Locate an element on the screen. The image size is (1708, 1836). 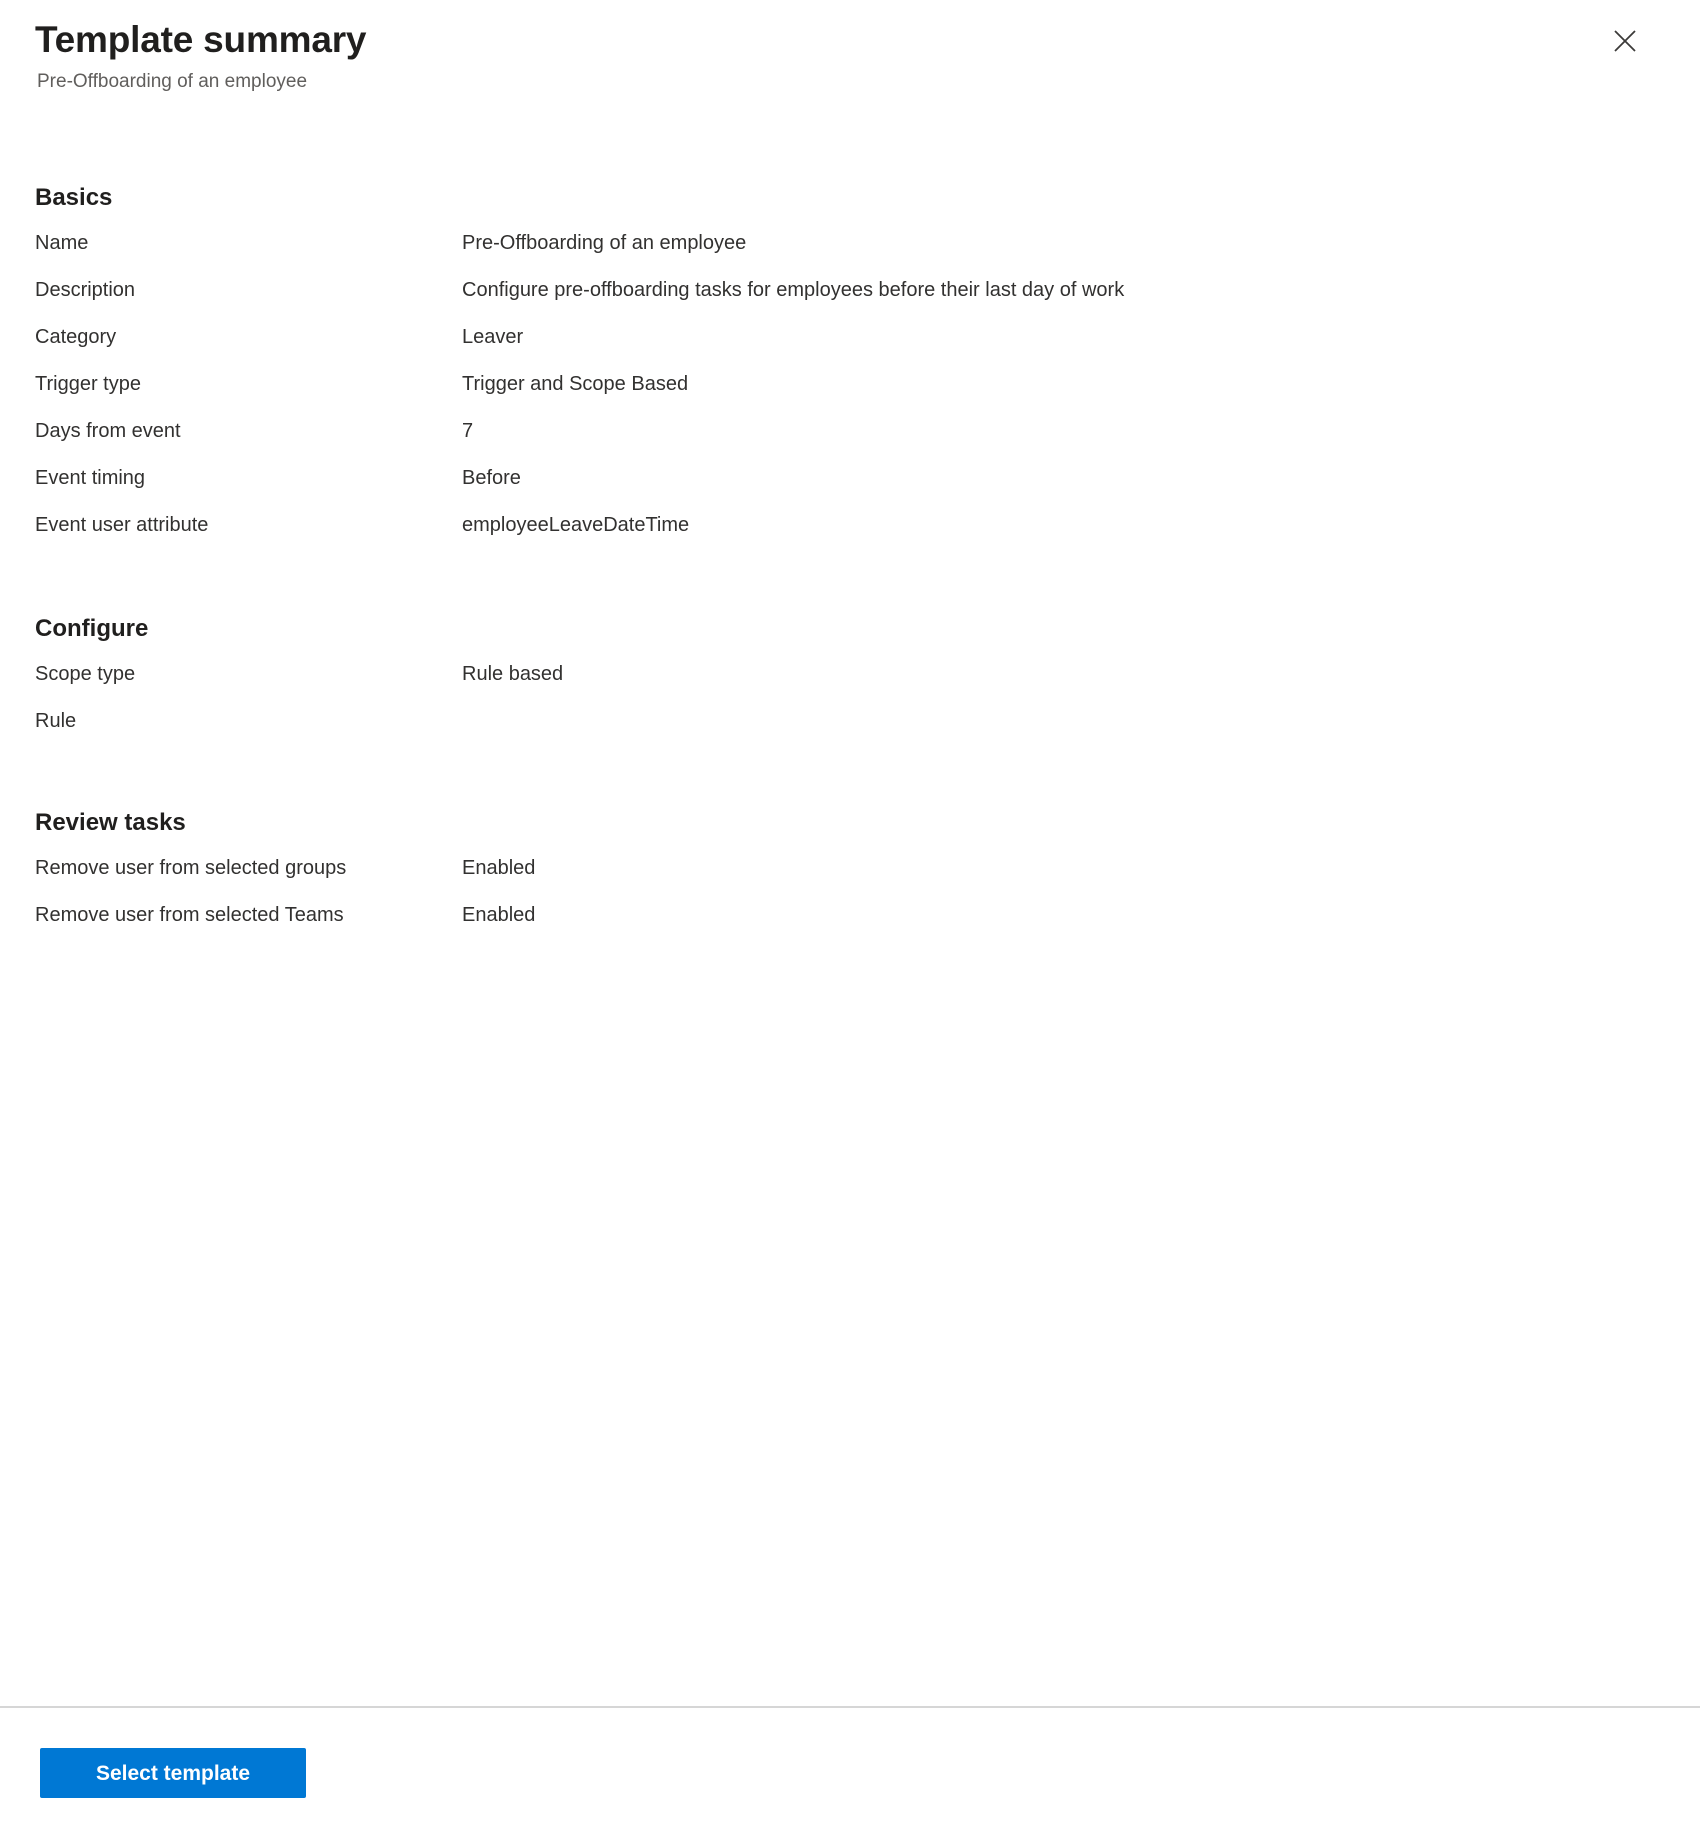
page-title: Template summary is located at coordinates (201, 39).